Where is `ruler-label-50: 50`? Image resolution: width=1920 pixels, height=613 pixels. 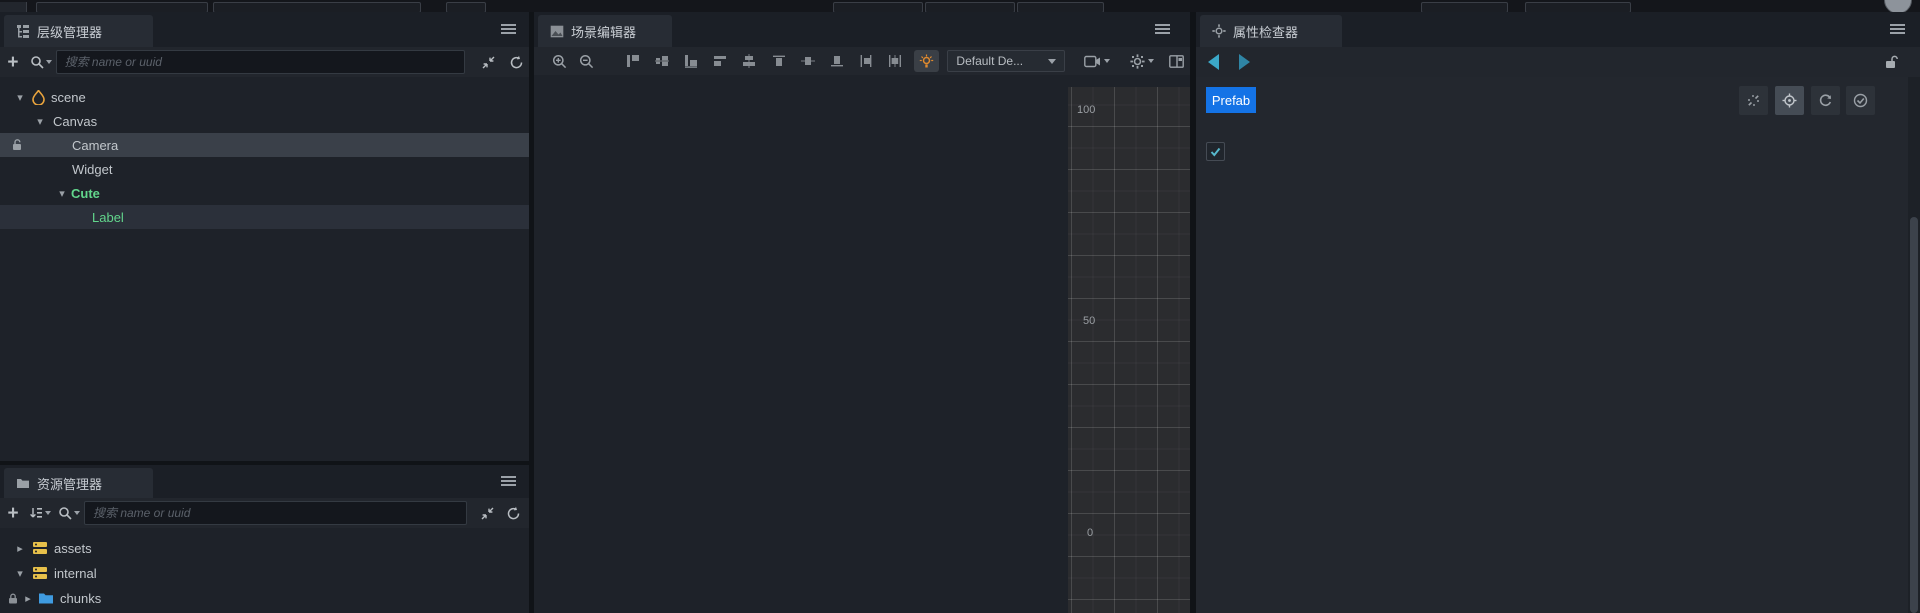
ruler-label-50: 50 is located at coordinates (1089, 321).